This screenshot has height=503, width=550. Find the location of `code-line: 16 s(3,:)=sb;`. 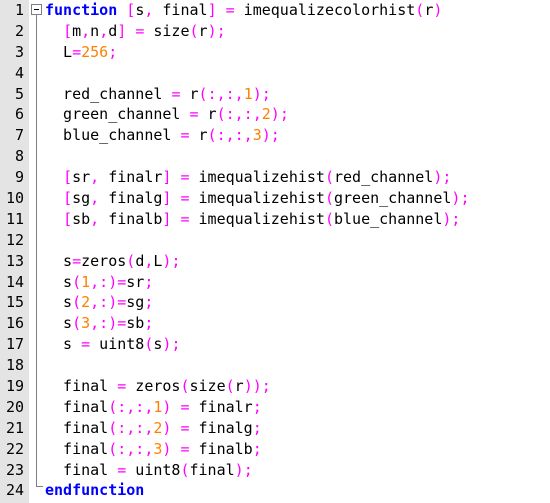

code-line: 16 s(3,:)=sb; is located at coordinates (275, 323).